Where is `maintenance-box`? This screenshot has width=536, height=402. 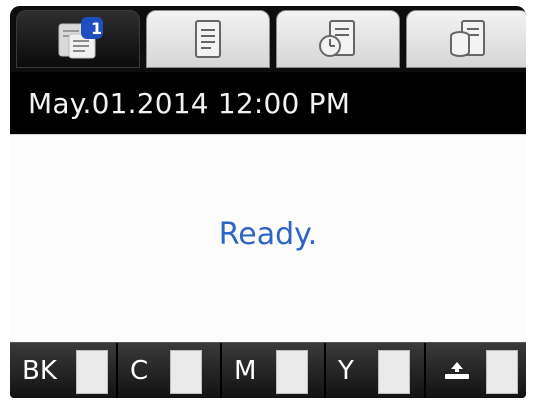
maintenance-box is located at coordinates (476, 370).